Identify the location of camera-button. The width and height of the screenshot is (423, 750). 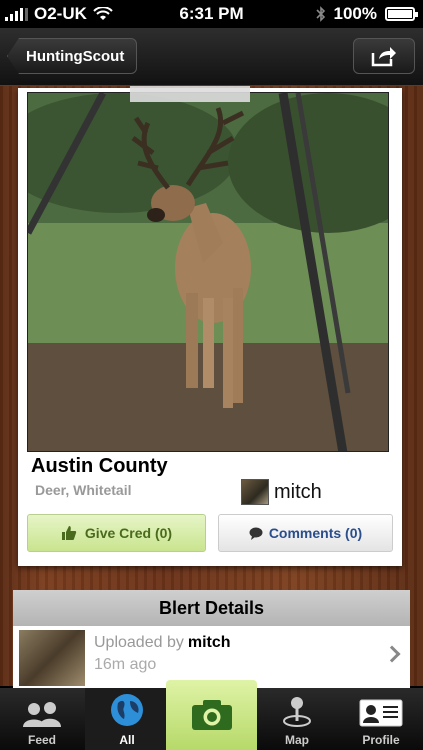
(211, 715).